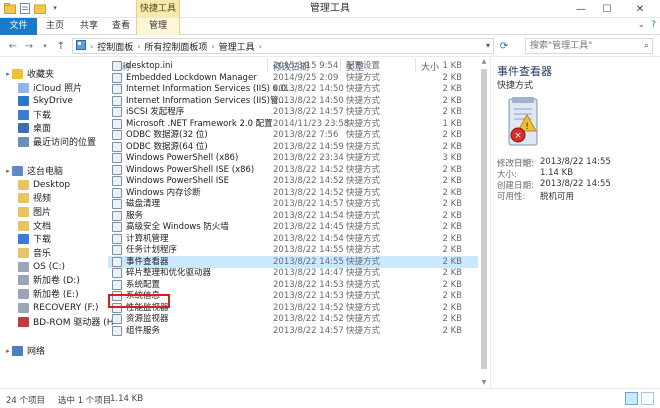  I want to click on expand-ribbon-icon: ⌄, so click(642, 25).